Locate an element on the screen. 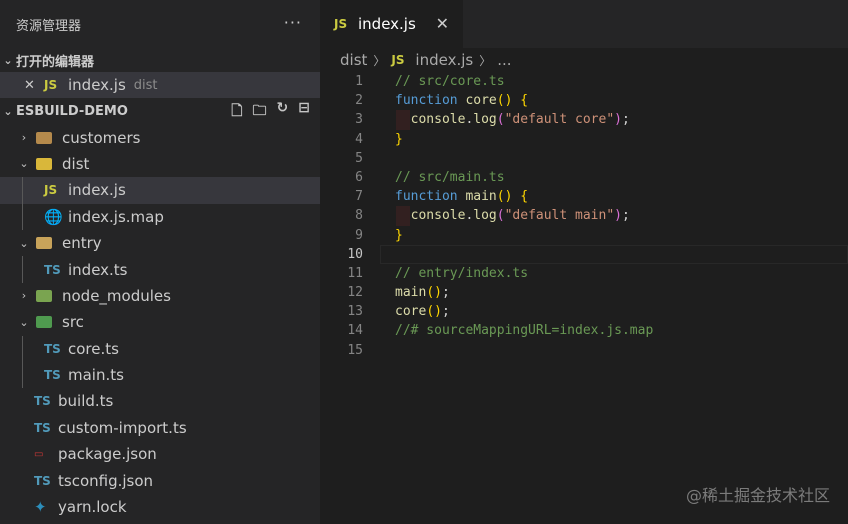  code-token: // src/core.ts is located at coordinates (450, 81).